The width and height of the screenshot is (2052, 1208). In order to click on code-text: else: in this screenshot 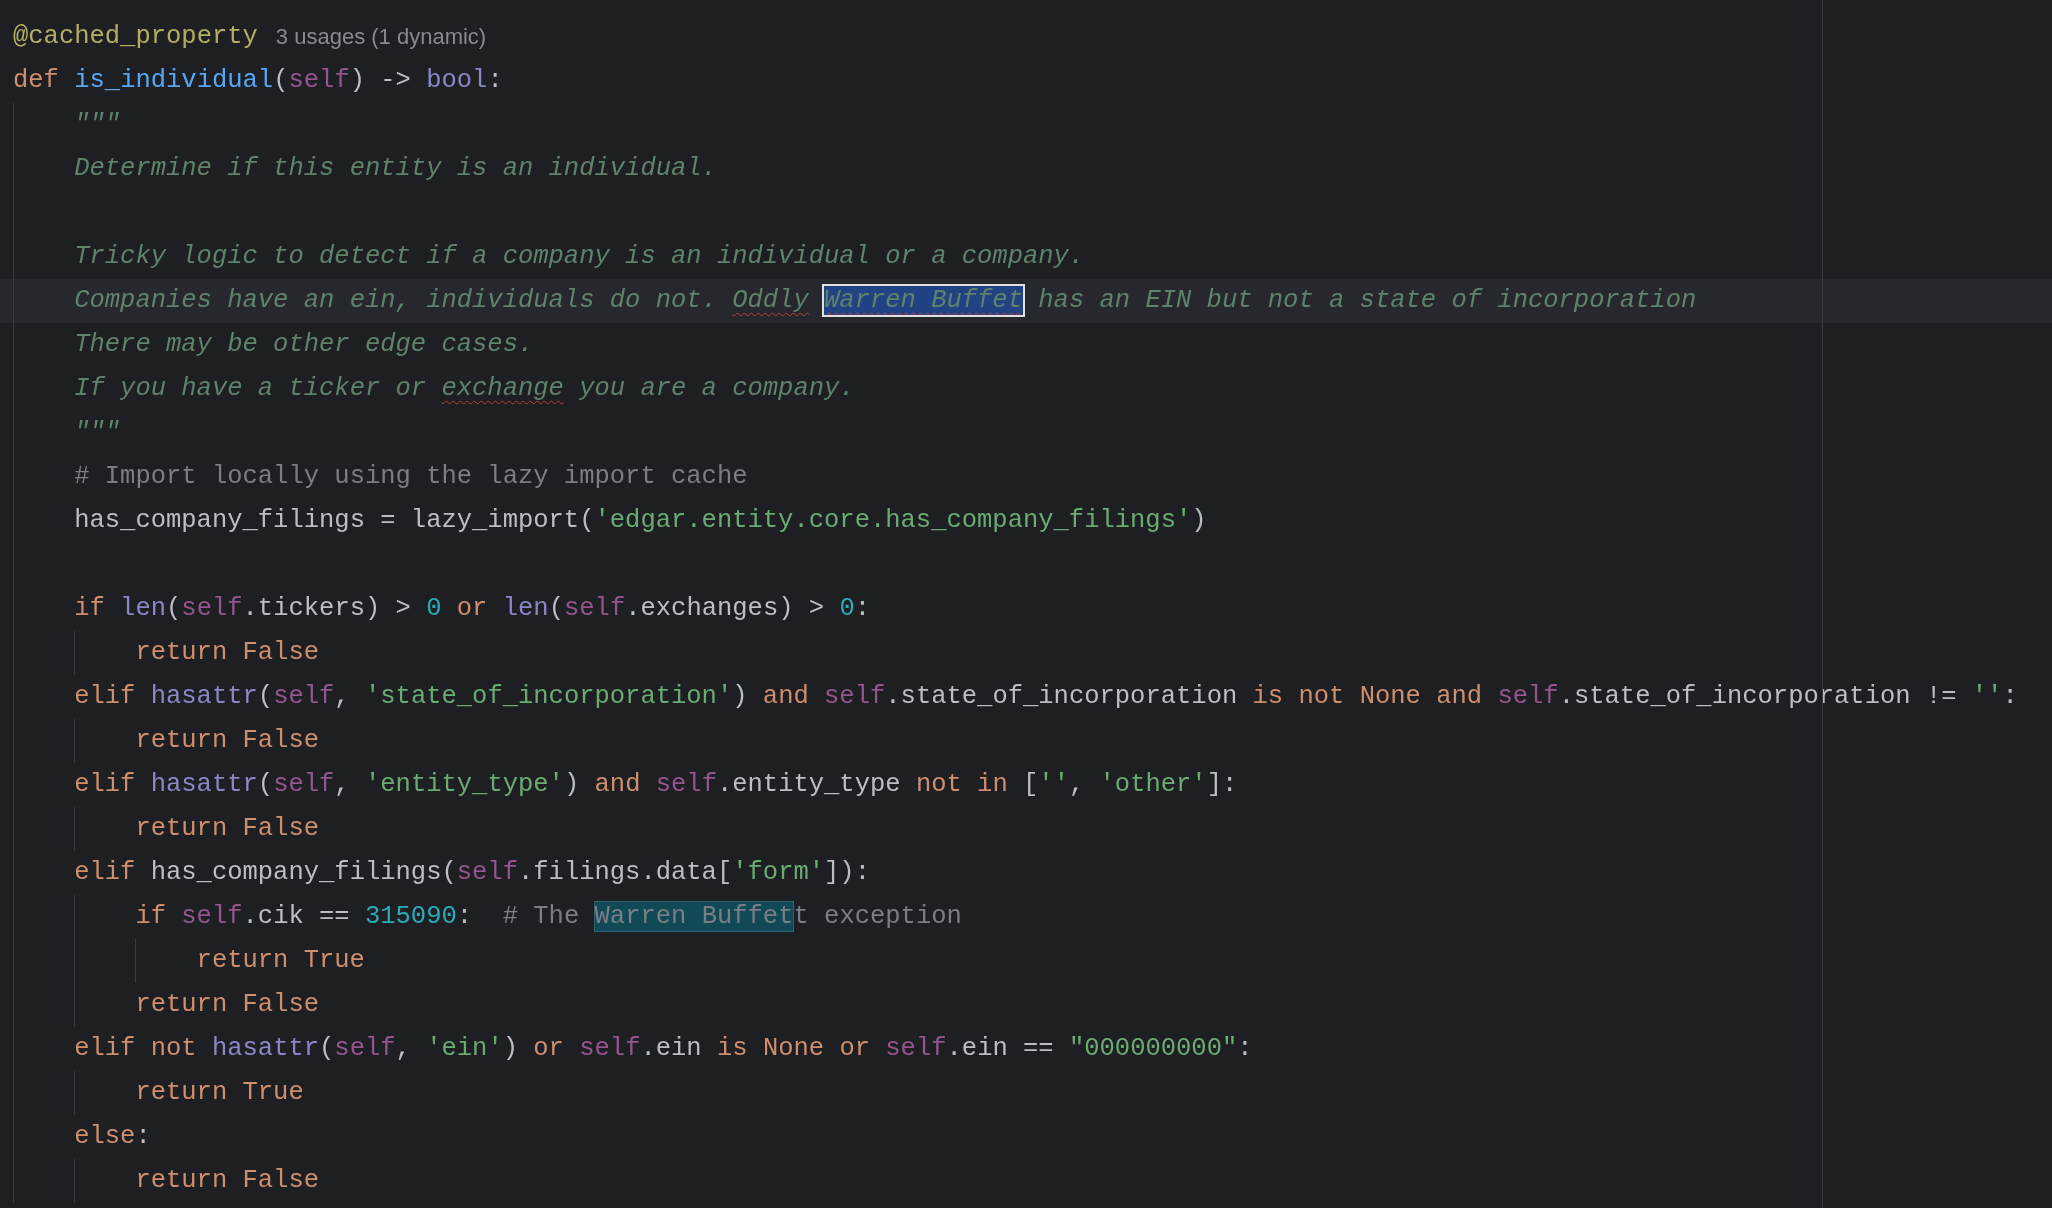, I will do `click(112, 1137)`.